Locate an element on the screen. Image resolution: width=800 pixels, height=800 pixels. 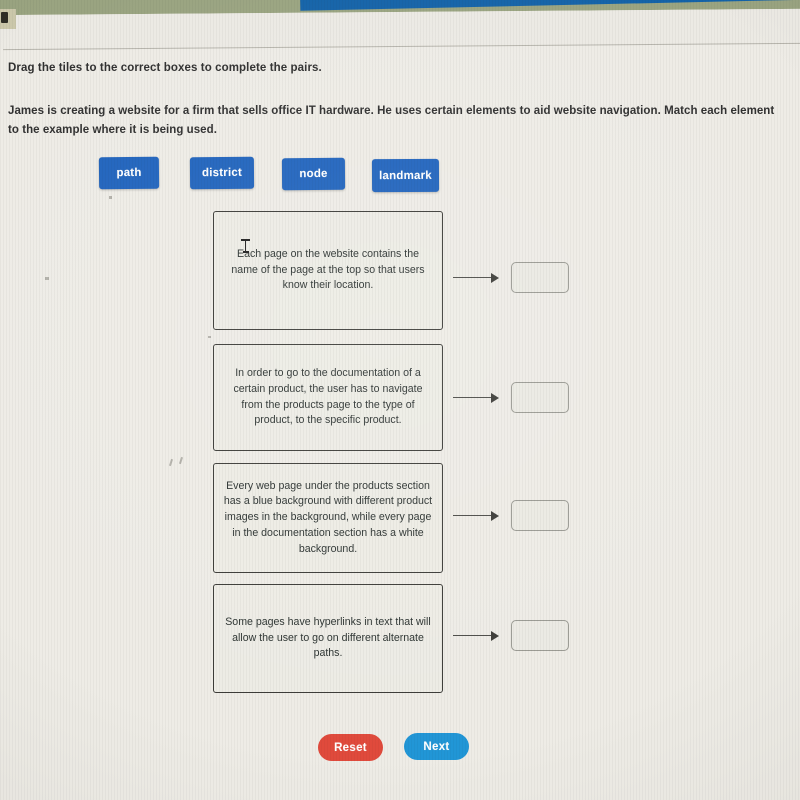
tile-district: district is located at coordinates (222, 173).